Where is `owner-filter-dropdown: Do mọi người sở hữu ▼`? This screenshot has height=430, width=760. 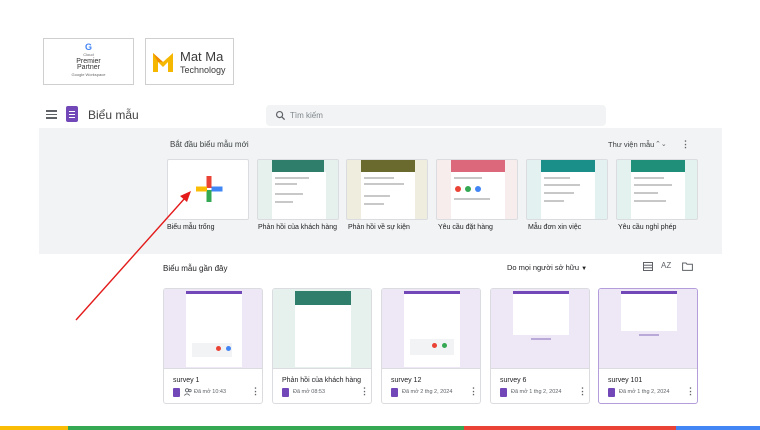 owner-filter-dropdown: Do mọi người sở hữu ▼ is located at coordinates (547, 267).